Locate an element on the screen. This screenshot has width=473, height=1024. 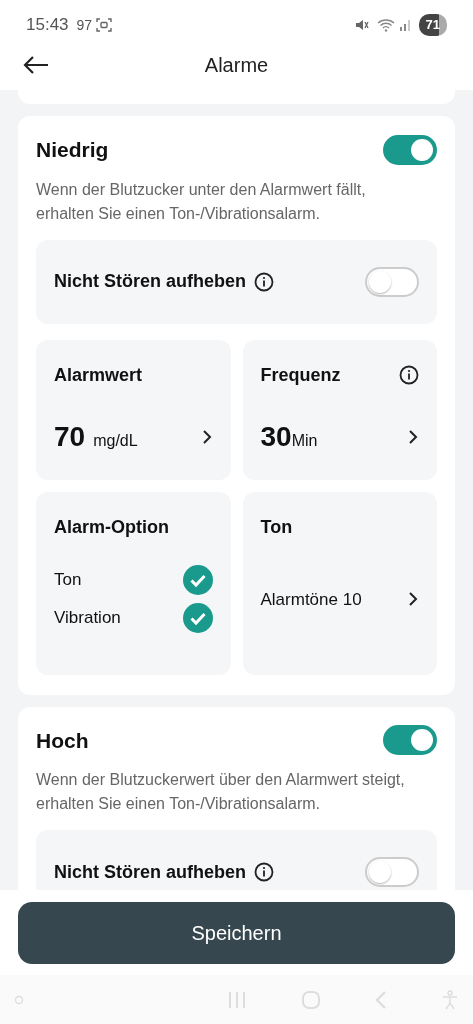
back-button is located at coordinates (36, 65).